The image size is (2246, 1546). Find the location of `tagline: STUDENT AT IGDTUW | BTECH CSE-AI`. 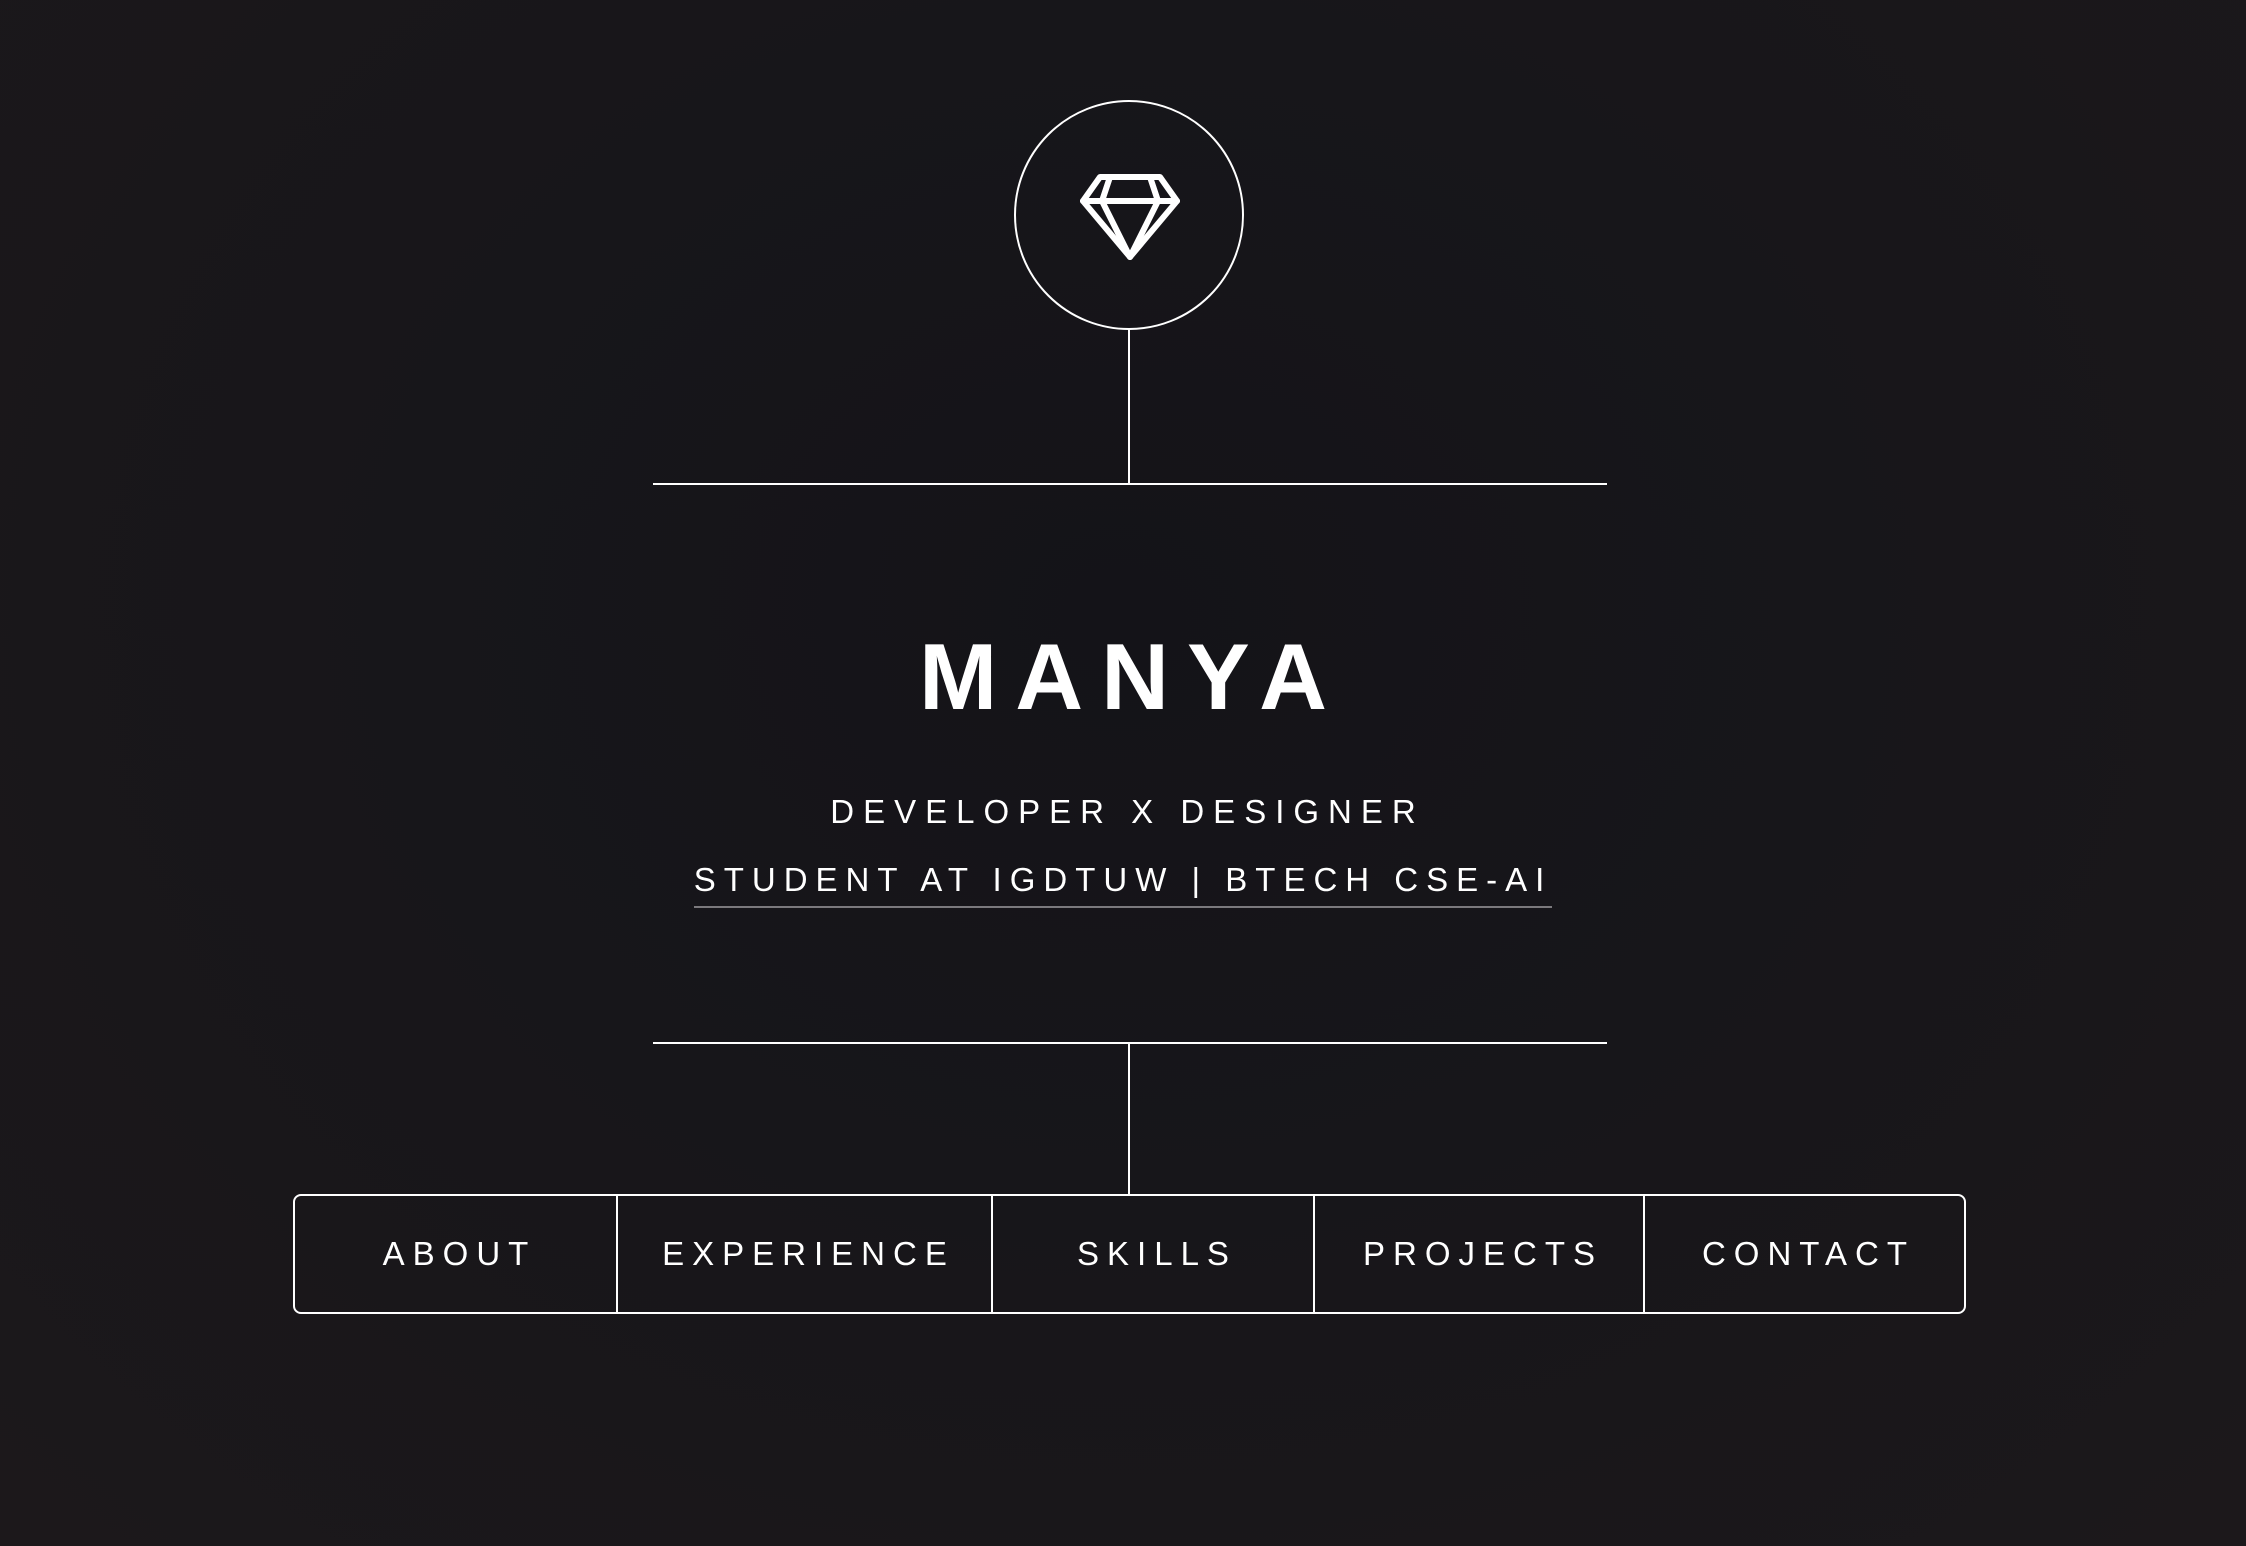

tagline: STUDENT AT IGDTUW | BTECH CSE-AI is located at coordinates (1123, 883).